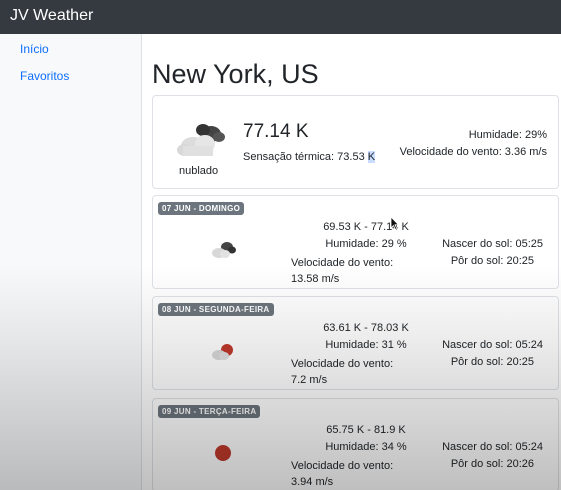 This screenshot has height=490, width=561. What do you see at coordinates (51, 16) in the screenshot?
I see `brand-title: JV Weather` at bounding box center [51, 16].